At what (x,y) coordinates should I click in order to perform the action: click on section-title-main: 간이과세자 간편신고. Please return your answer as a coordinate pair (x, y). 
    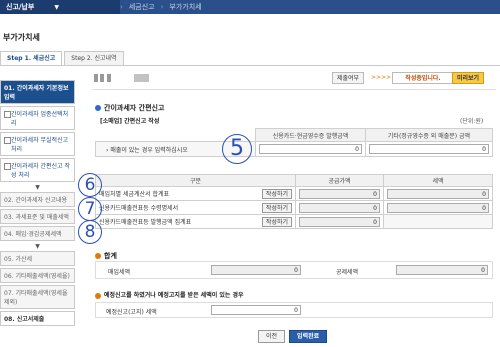
    Looking at the image, I should click on (129, 108).